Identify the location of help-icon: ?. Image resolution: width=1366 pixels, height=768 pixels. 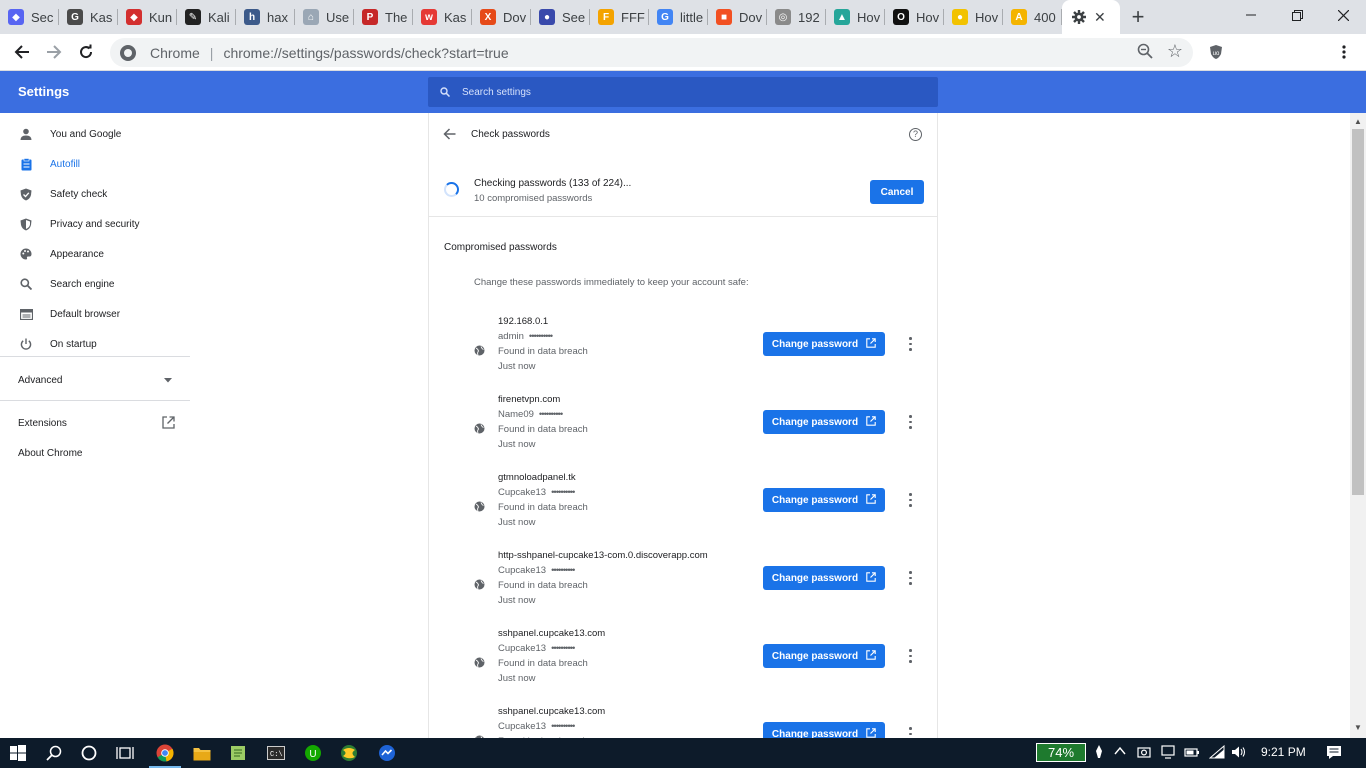
(915, 134).